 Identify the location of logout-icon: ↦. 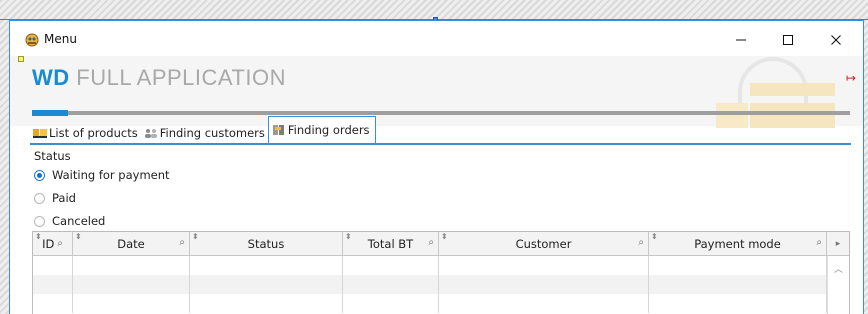
(851, 78).